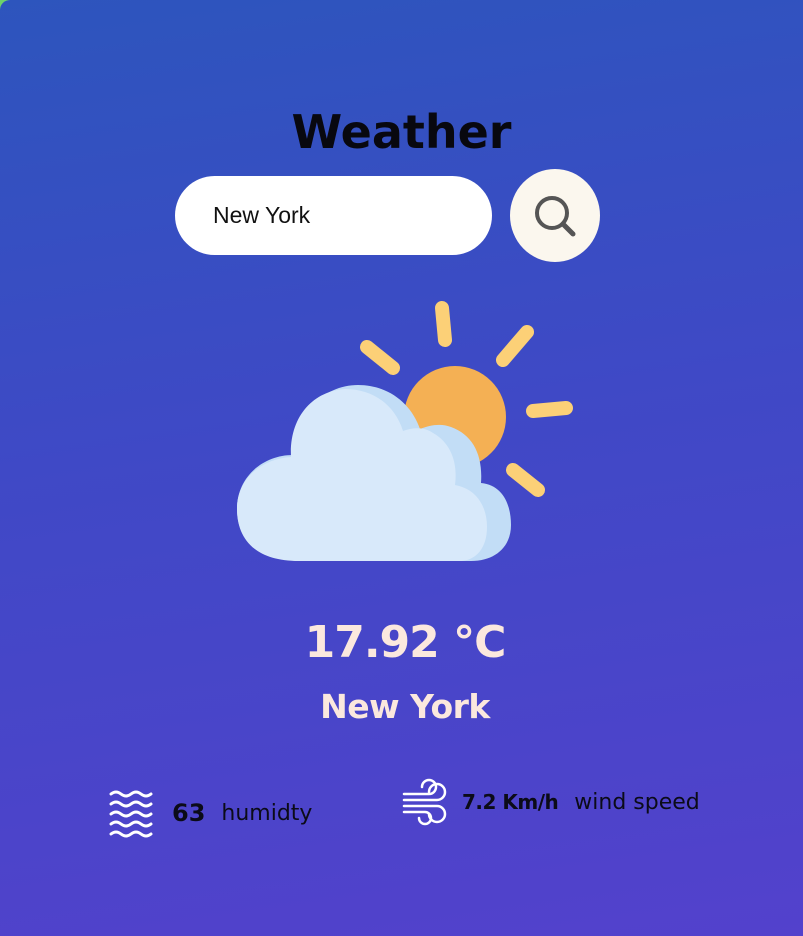 This screenshot has height=936, width=803. What do you see at coordinates (405, 706) in the screenshot?
I see `city-name: New York` at bounding box center [405, 706].